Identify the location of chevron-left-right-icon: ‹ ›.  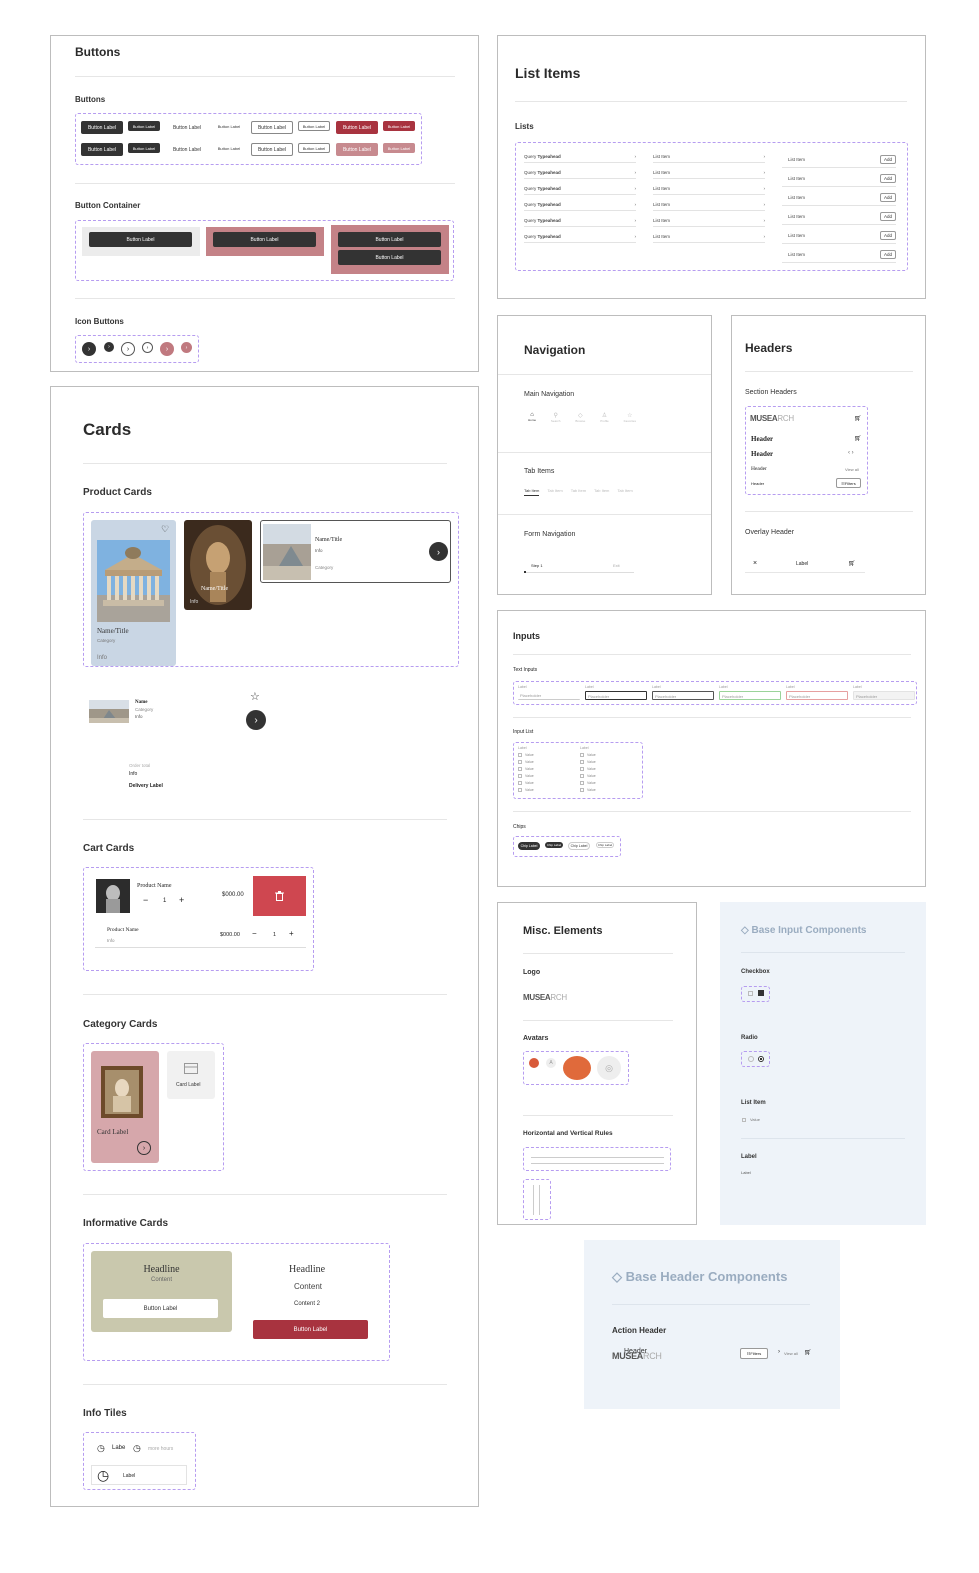
(851, 453).